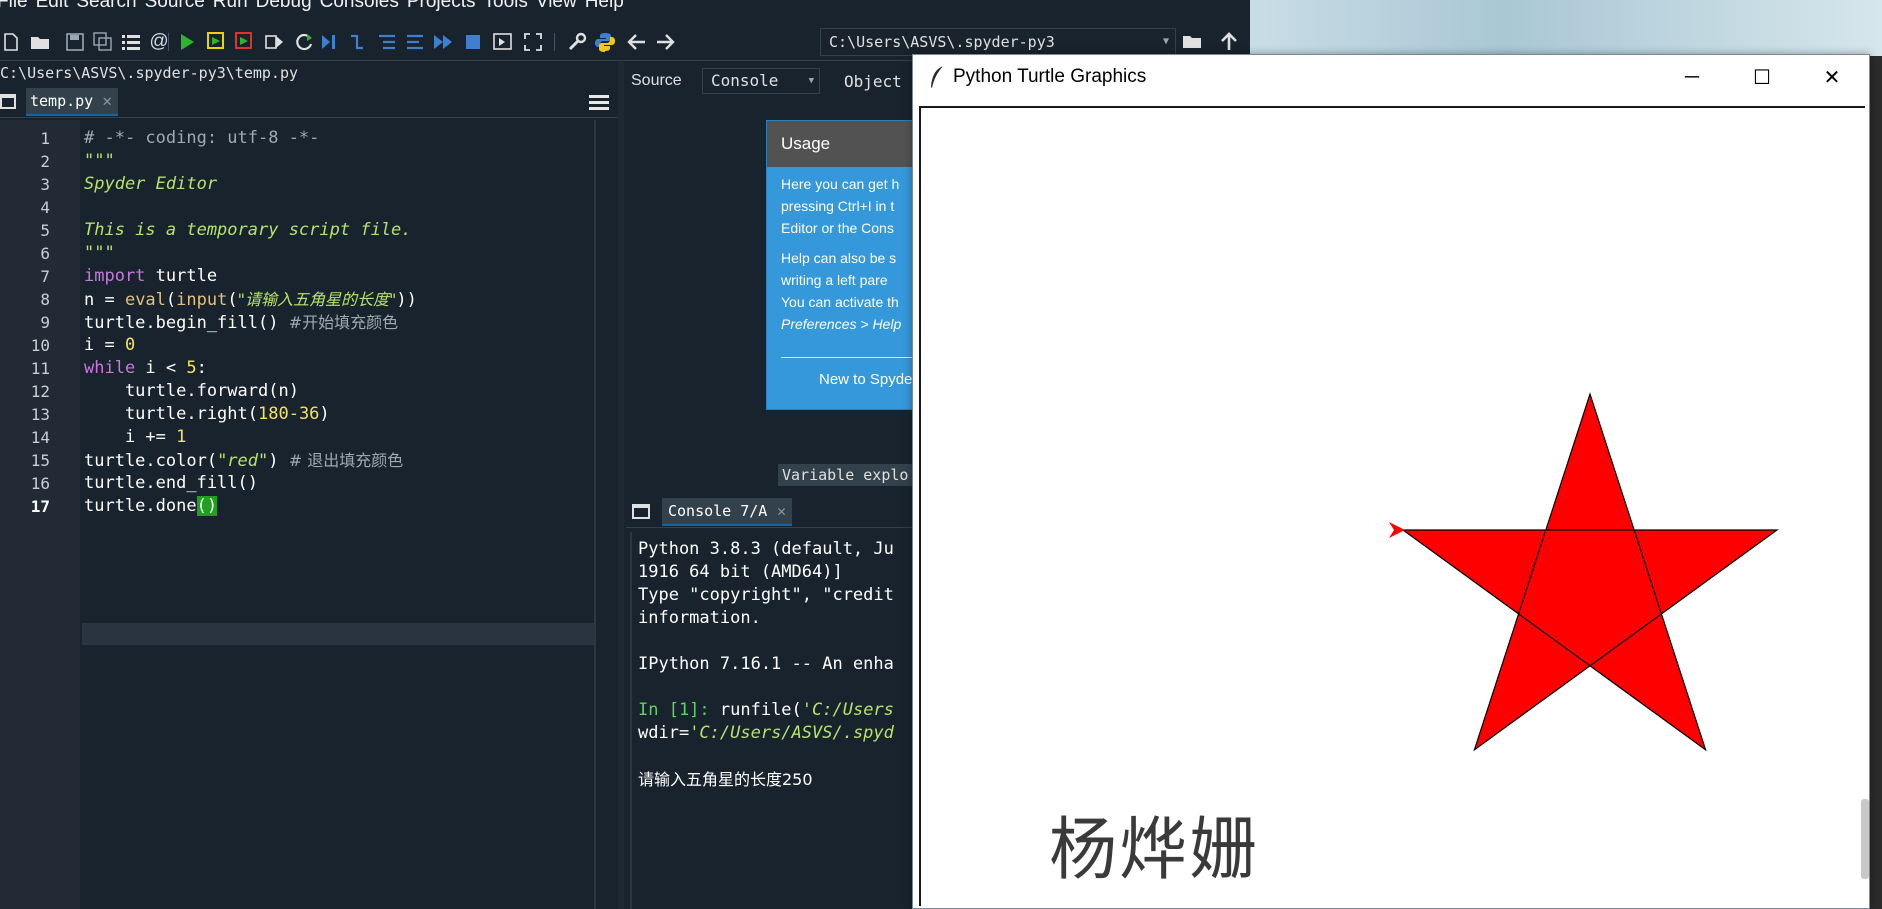 This screenshot has width=1882, height=909. Describe the element at coordinates (41, 42) in the screenshot. I see `open-file-icon` at that location.